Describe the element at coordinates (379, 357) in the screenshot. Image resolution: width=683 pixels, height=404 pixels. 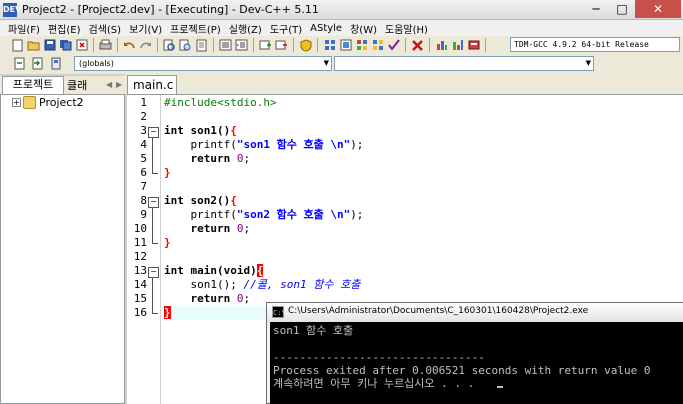
I see `console-line: --------------------------------` at that location.